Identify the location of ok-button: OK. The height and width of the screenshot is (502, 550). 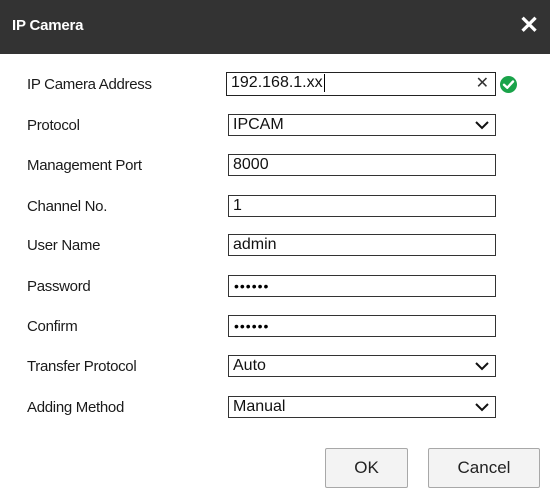
(366, 468).